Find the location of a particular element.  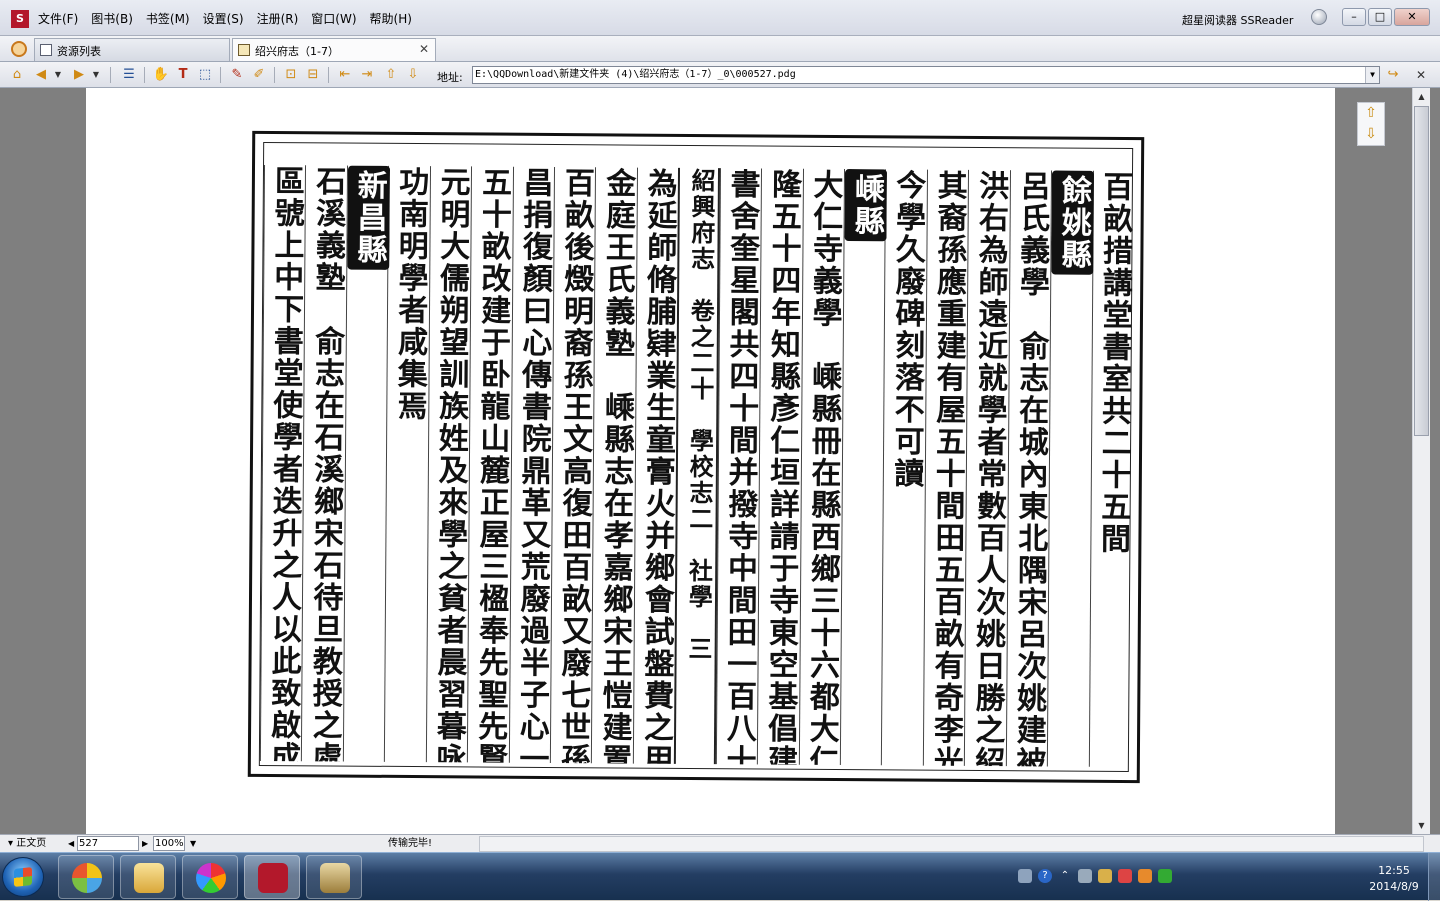

page-prev-arrow-icon: ◀ is located at coordinates (71, 844).